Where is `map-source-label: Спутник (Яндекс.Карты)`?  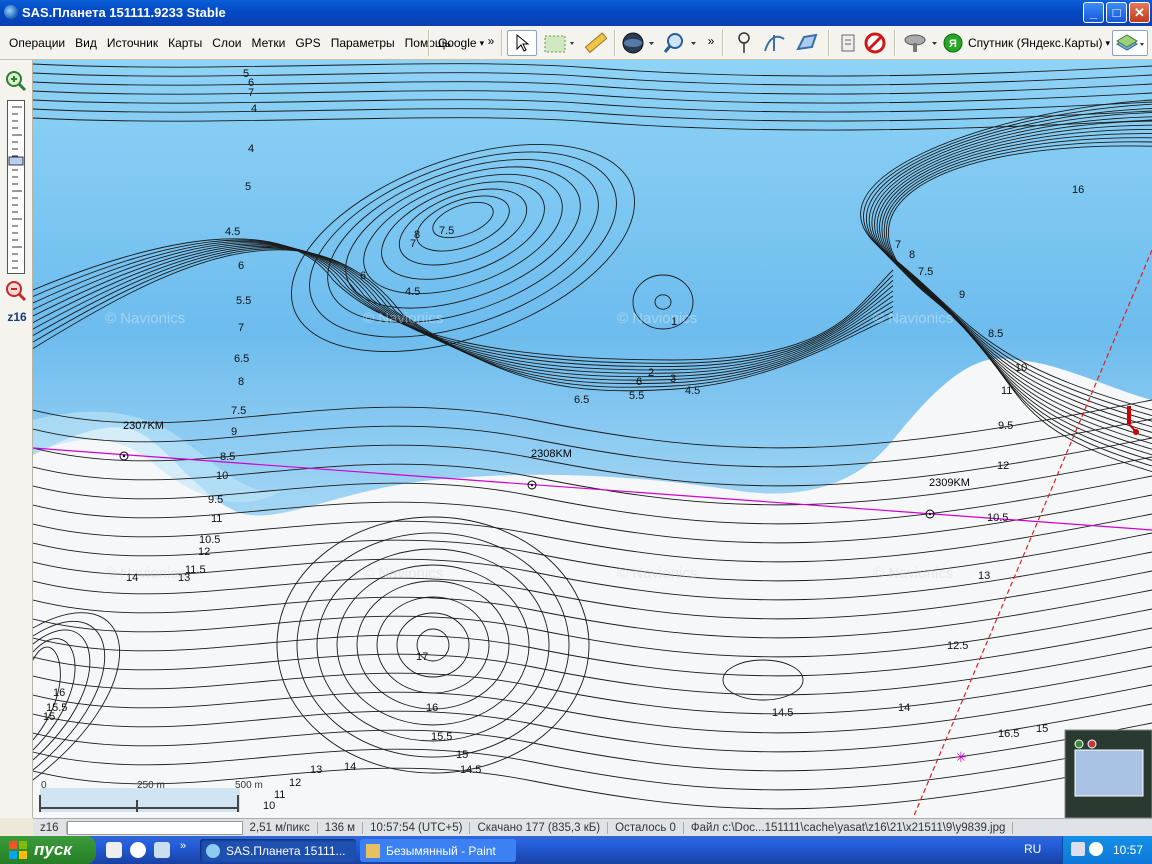 map-source-label: Спутник (Яндекс.Карты) is located at coordinates (1035, 43).